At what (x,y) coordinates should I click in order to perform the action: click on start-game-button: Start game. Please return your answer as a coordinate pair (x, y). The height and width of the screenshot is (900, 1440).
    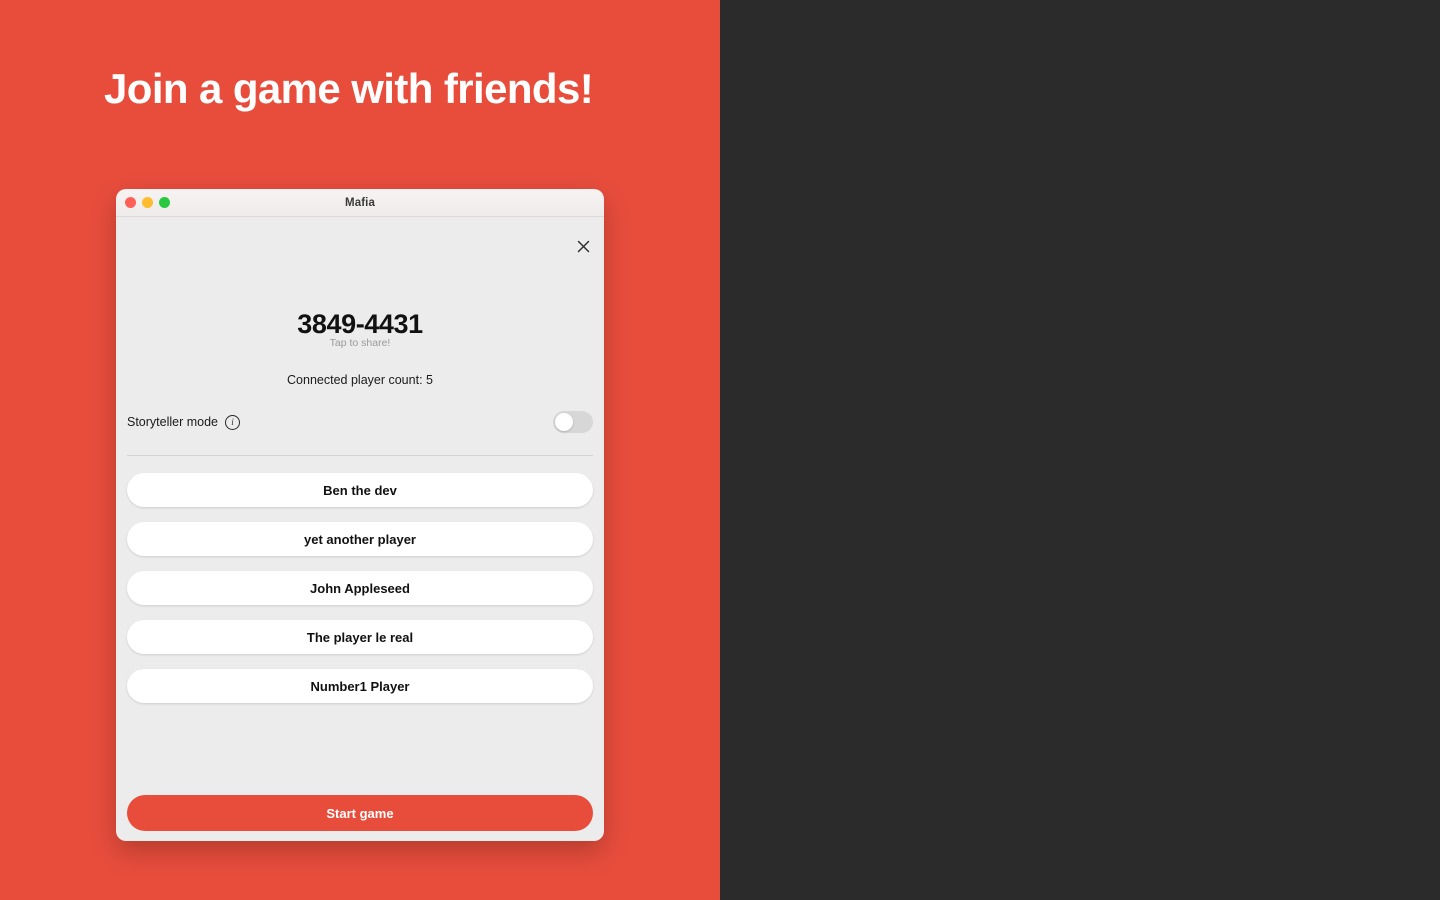
    Looking at the image, I should click on (360, 813).